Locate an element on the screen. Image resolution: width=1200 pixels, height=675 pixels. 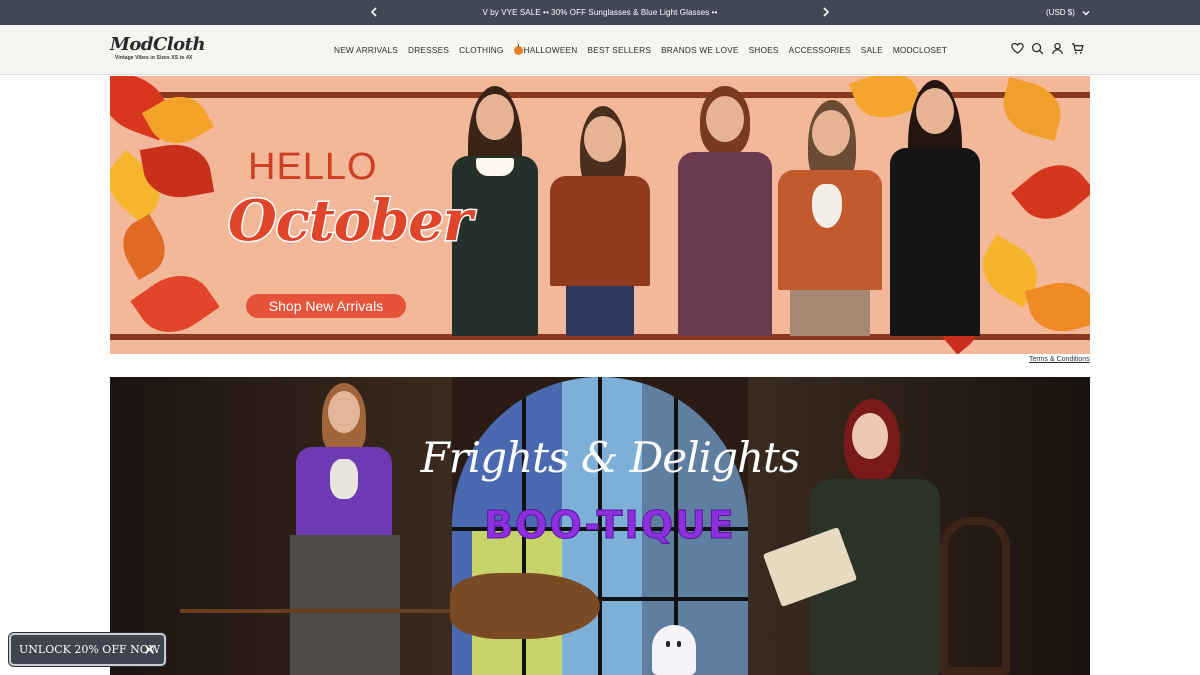
nav-brands-we-love: BRANDS WE LOVE is located at coordinates (700, 50).